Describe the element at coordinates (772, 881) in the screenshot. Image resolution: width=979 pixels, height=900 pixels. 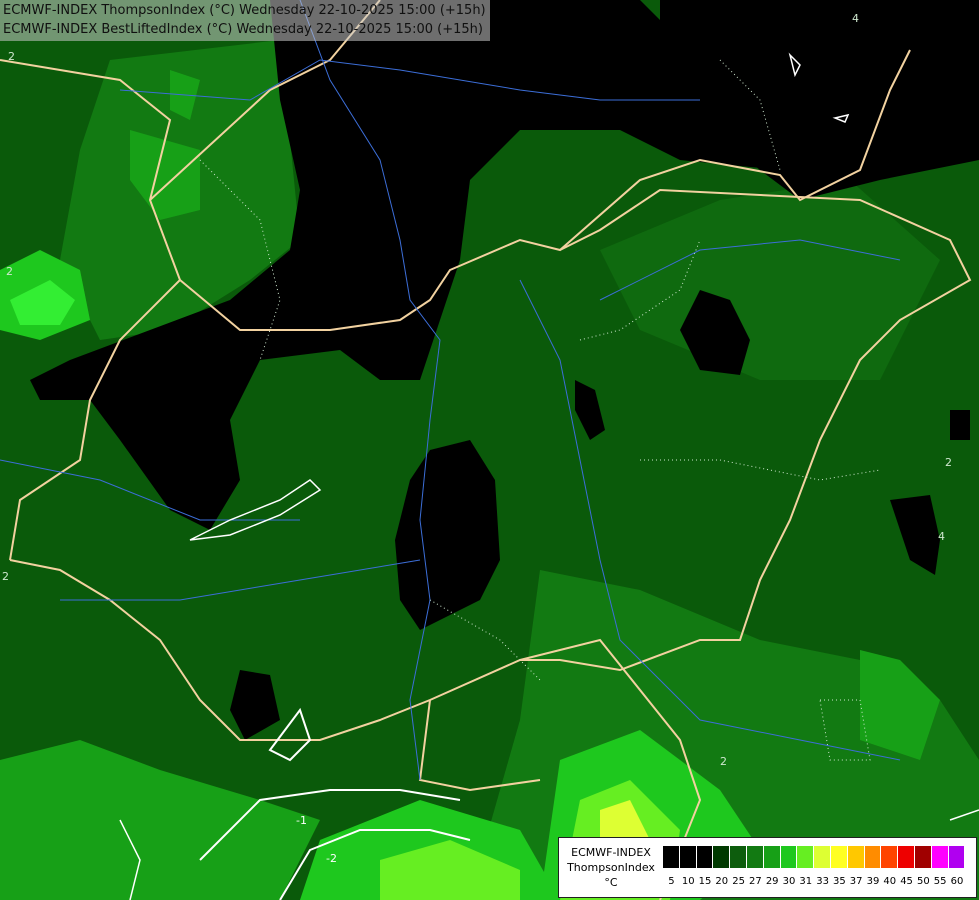
I see `legend-tick: 29` at that location.